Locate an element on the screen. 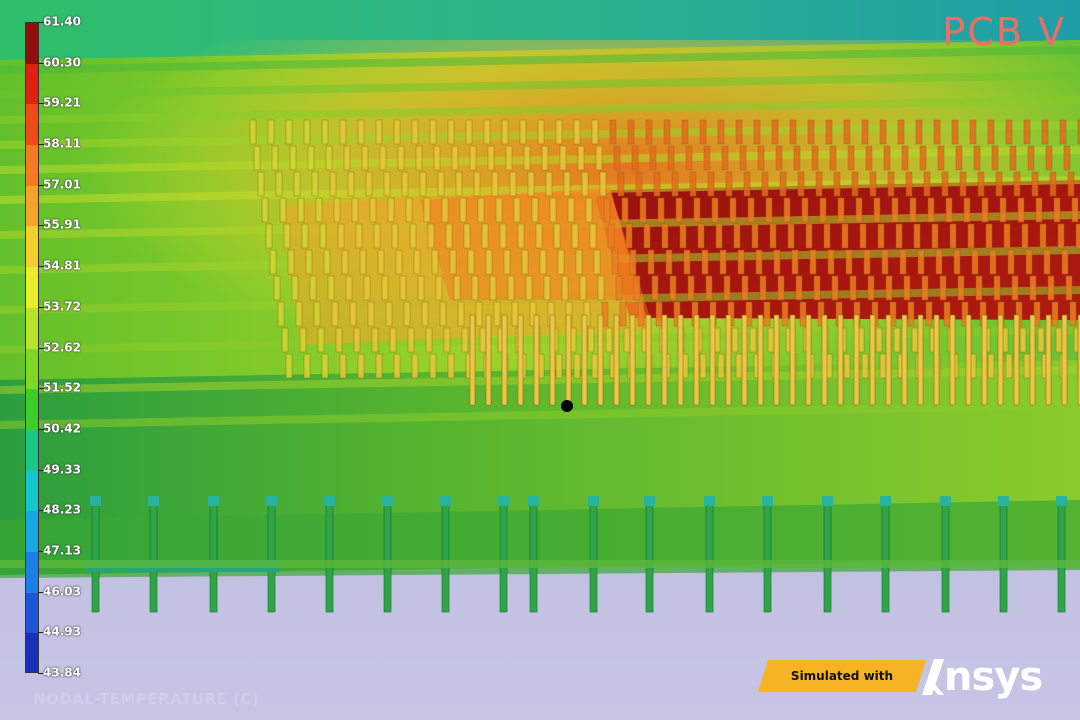 This screenshot has width=1080, height=720. legend-value-label: 50.42 is located at coordinates (62, 428).